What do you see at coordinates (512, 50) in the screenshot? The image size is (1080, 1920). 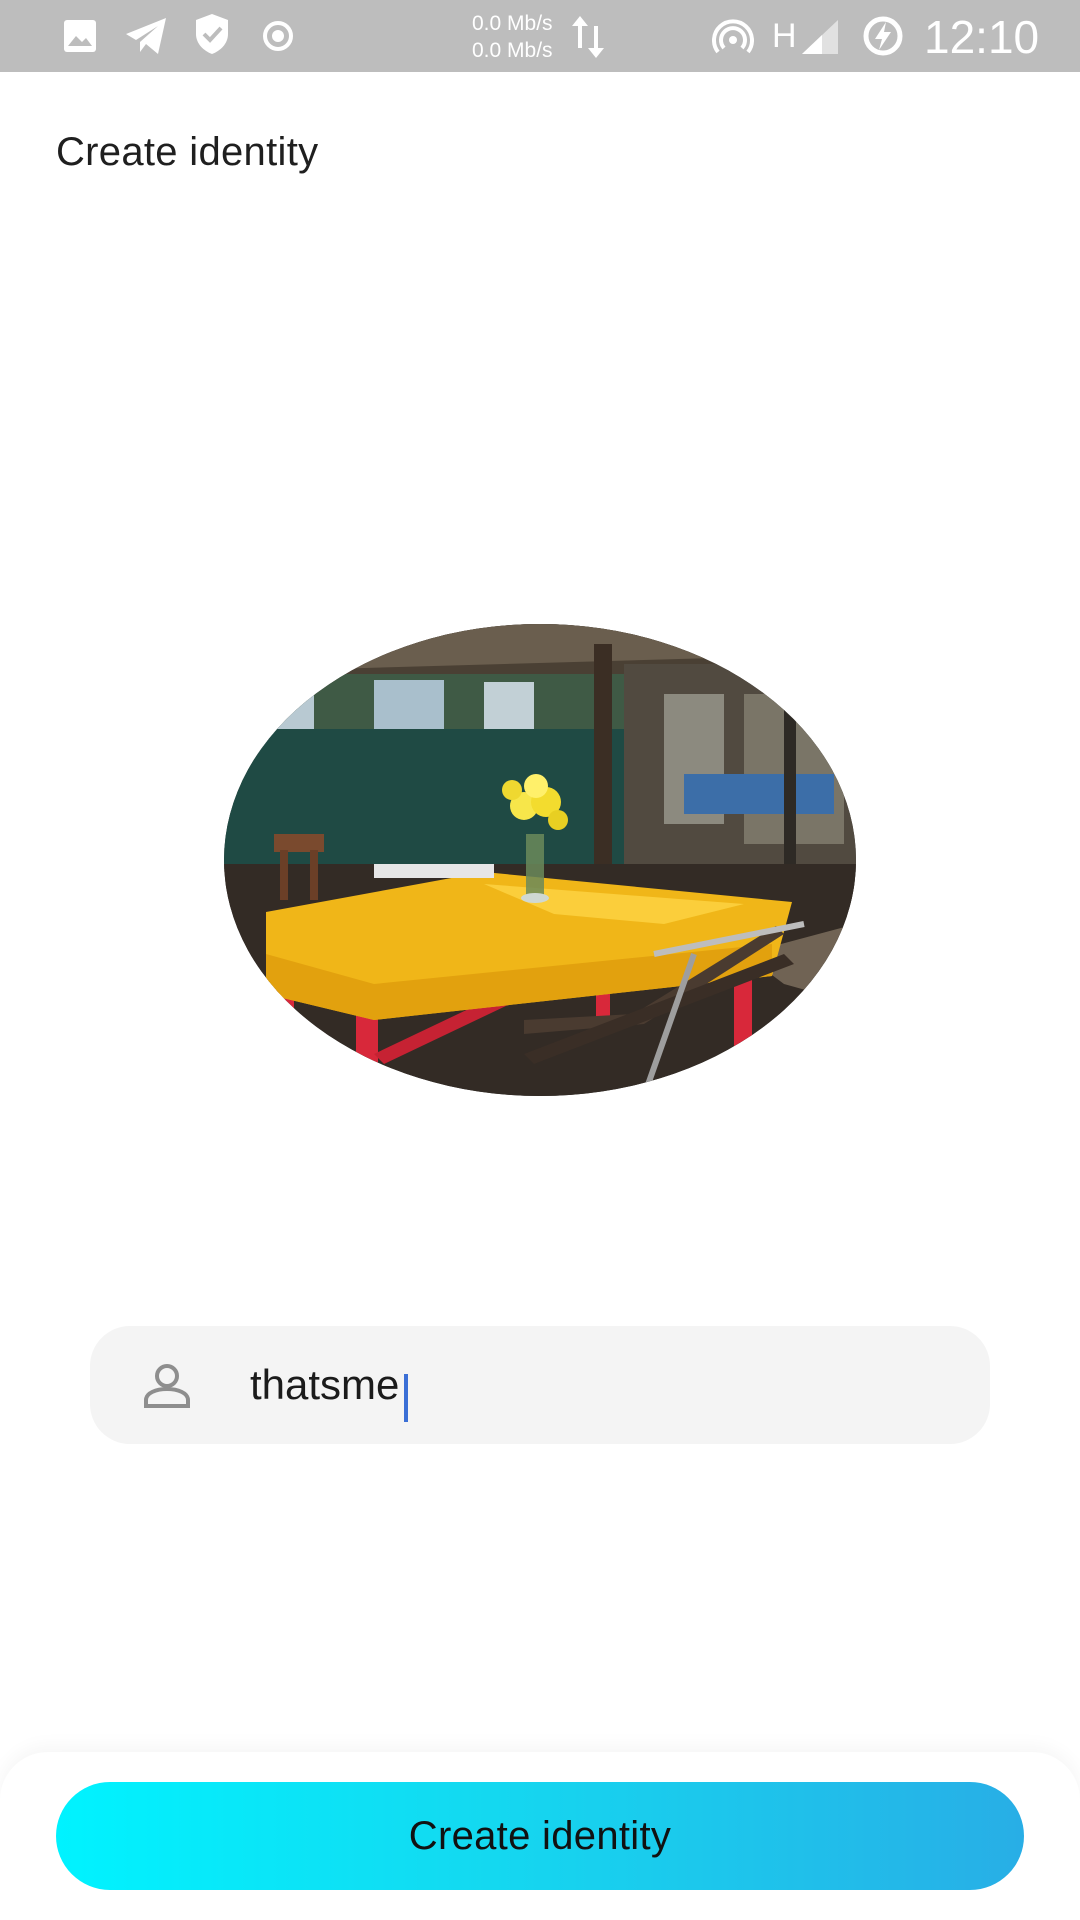 I see `net-speed-down: 0.0 Mb/s` at bounding box center [512, 50].